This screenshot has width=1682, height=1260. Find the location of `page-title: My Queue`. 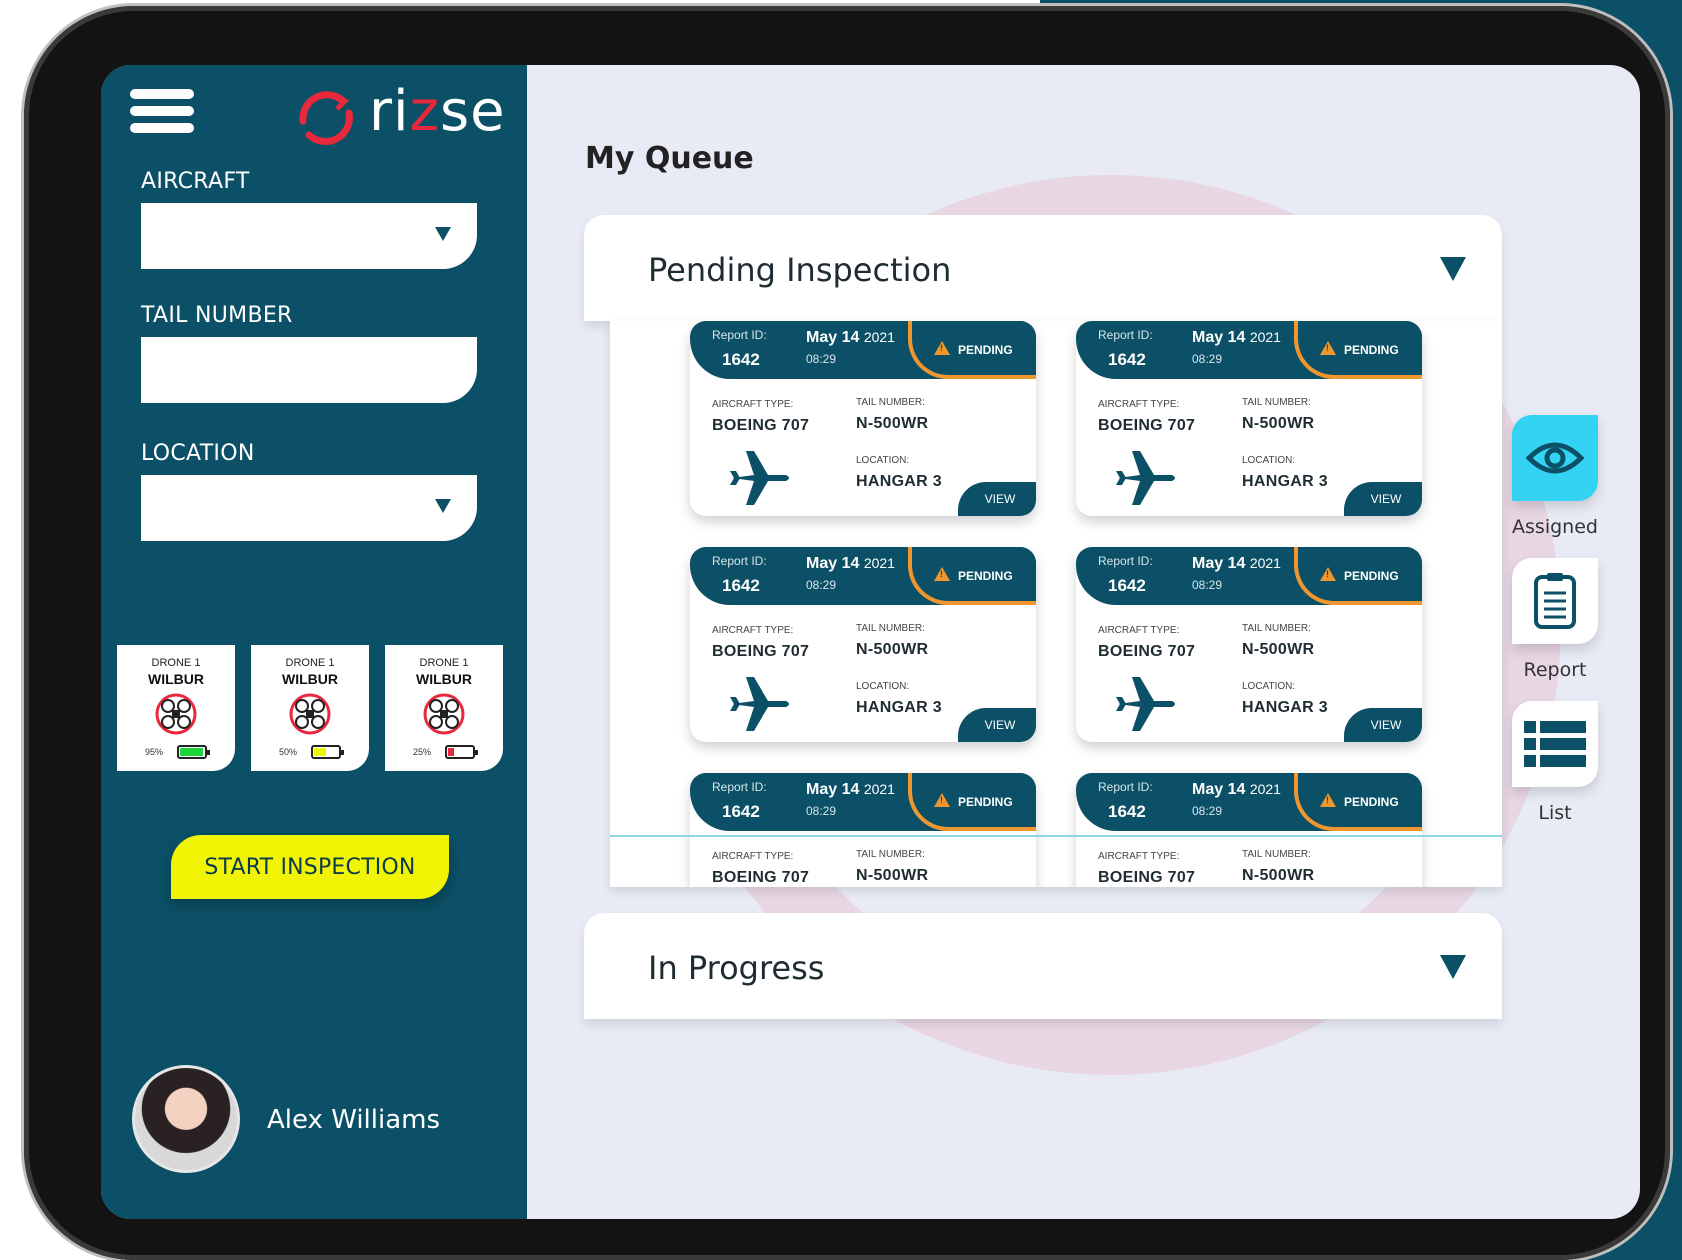

page-title: My Queue is located at coordinates (669, 158).